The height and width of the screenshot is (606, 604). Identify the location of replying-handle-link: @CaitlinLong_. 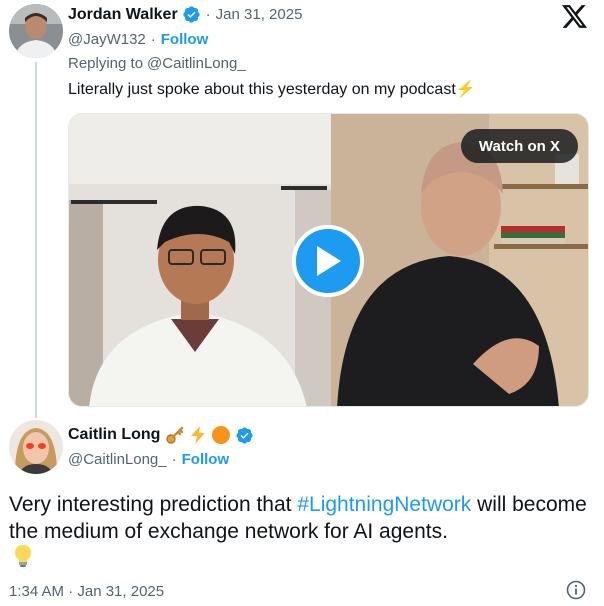
(196, 63).